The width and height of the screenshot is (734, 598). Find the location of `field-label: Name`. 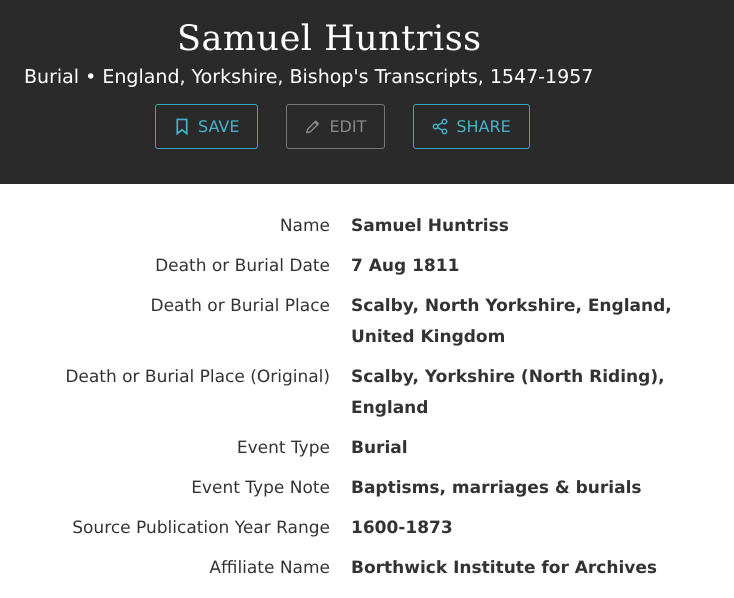

field-label: Name is located at coordinates (305, 226).